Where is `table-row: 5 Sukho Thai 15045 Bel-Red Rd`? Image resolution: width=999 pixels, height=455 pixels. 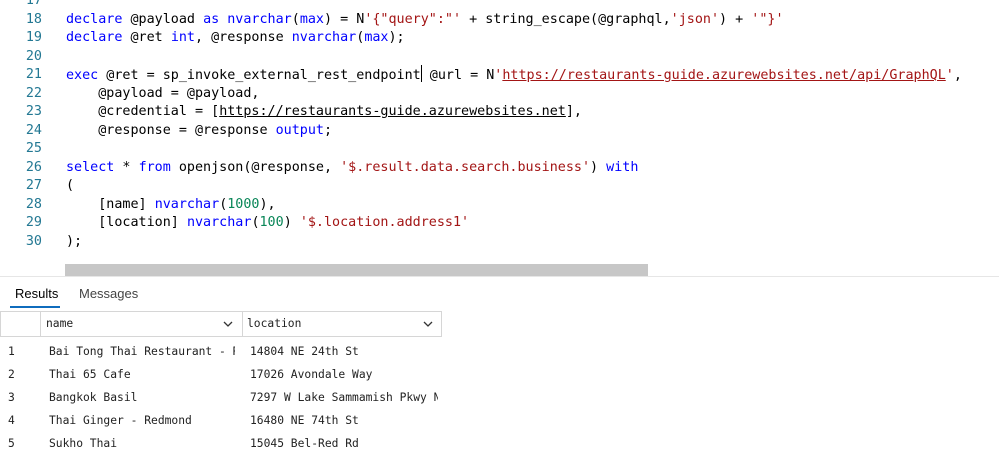
table-row: 5 Sukho Thai 15045 Bel-Red Rd is located at coordinates (221, 443).